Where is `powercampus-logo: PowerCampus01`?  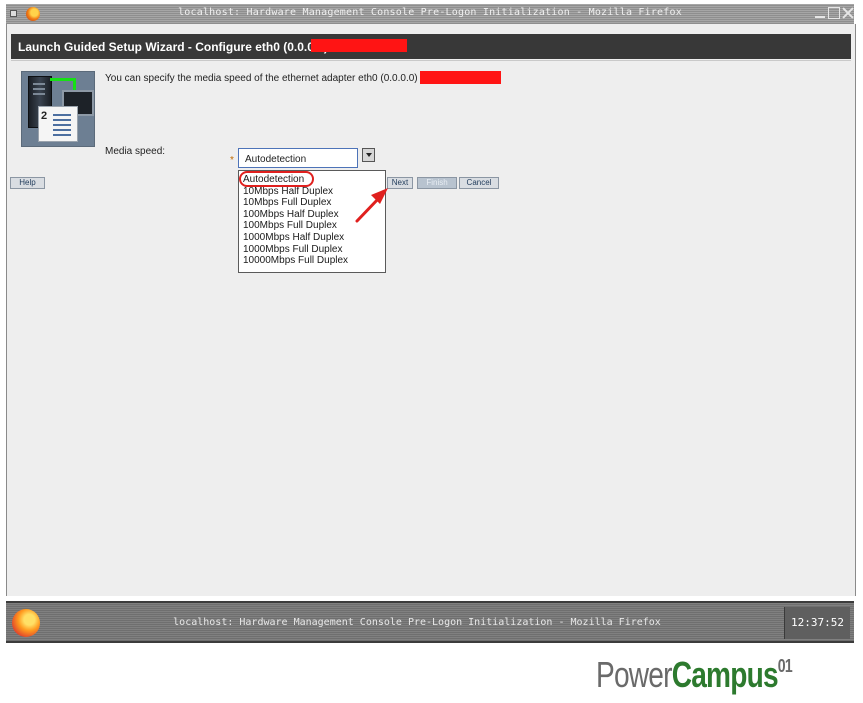 powercampus-logo: PowerCampus01 is located at coordinates (694, 675).